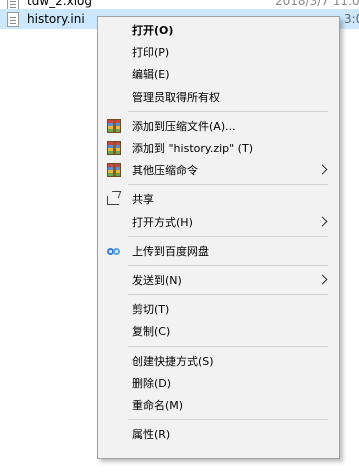 This screenshot has height=476, width=359. Describe the element at coordinates (59, 4) in the screenshot. I see `file-name: tdw_2.xlog` at that location.